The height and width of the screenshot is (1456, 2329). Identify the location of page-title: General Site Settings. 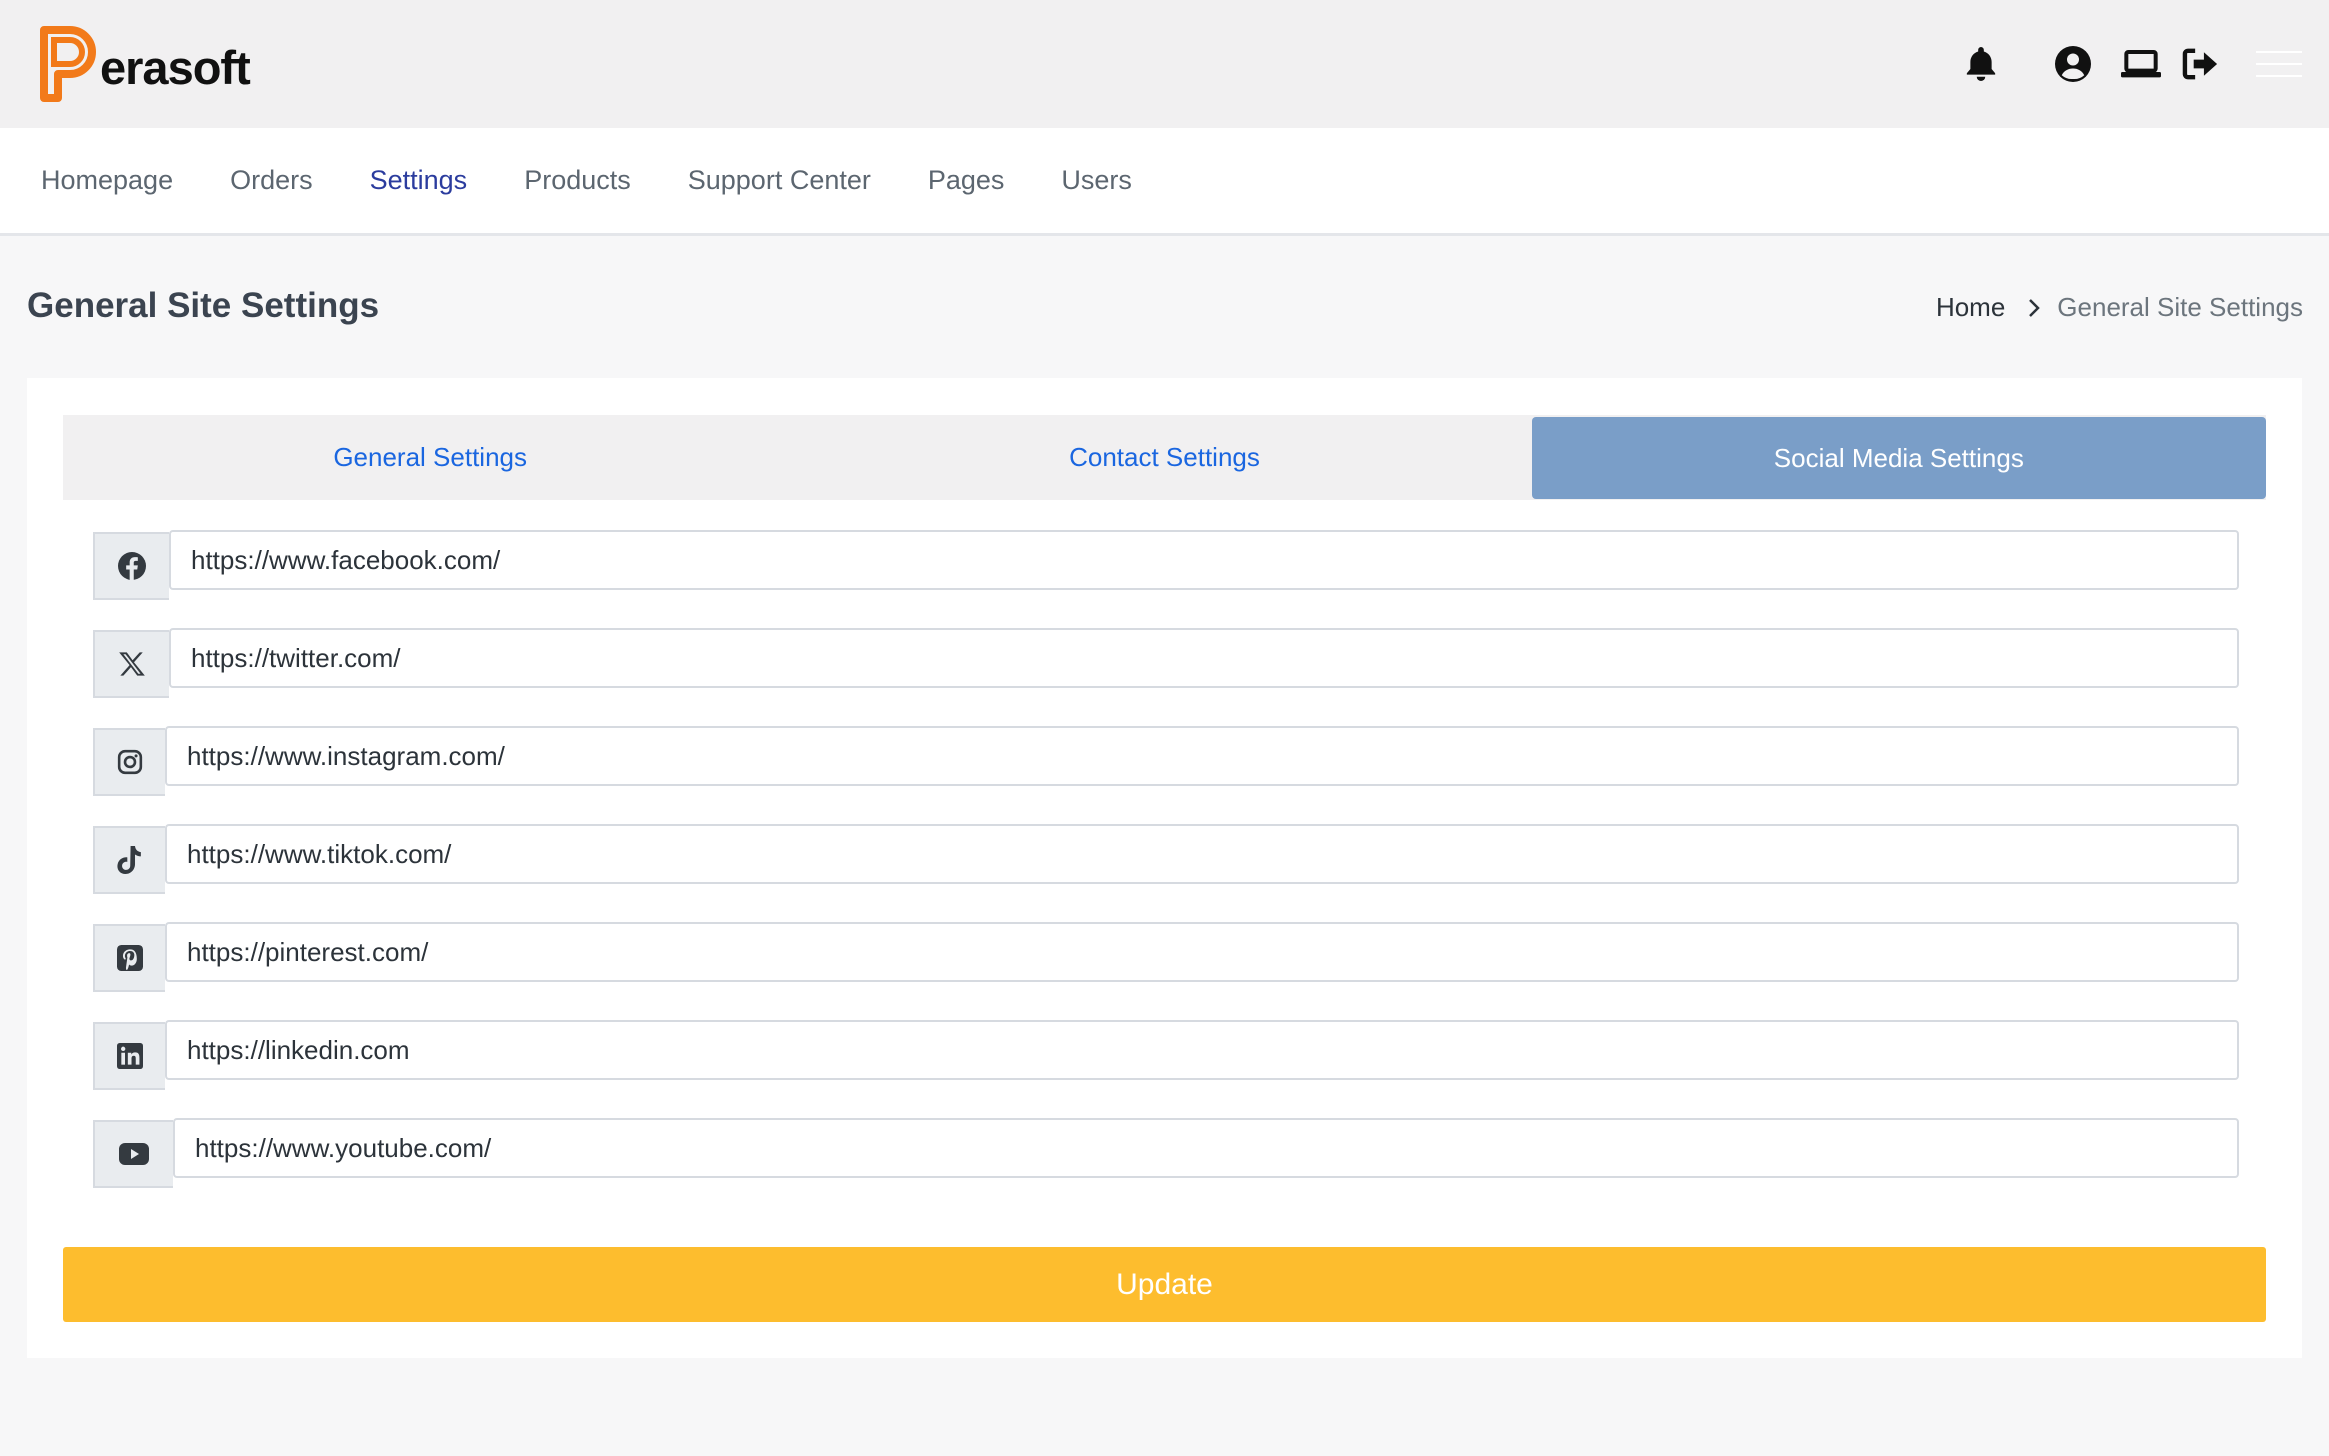
(203, 305).